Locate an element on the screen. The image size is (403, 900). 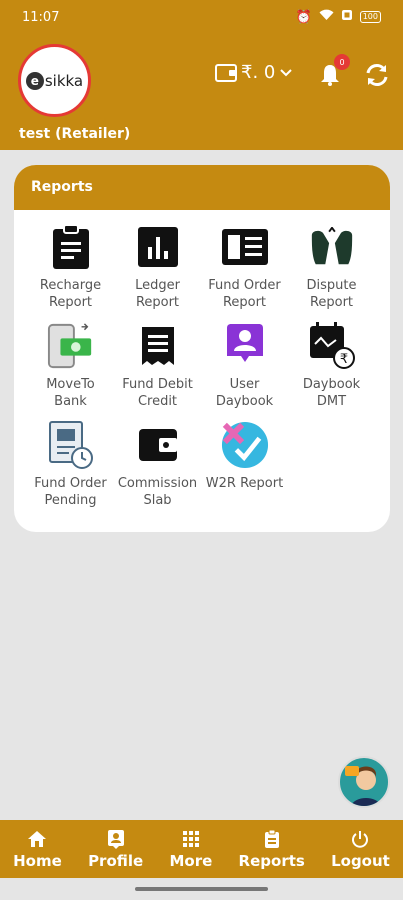
w2r-report-item: W2R Report is located at coordinates (244, 466).